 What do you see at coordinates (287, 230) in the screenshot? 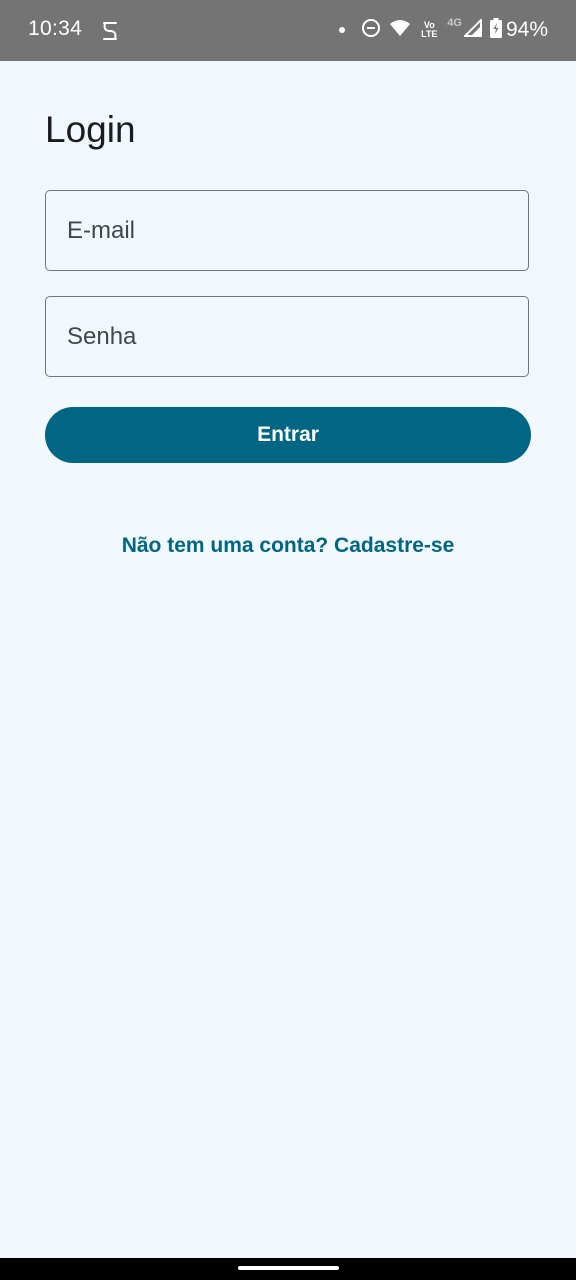
I see `email-field` at bounding box center [287, 230].